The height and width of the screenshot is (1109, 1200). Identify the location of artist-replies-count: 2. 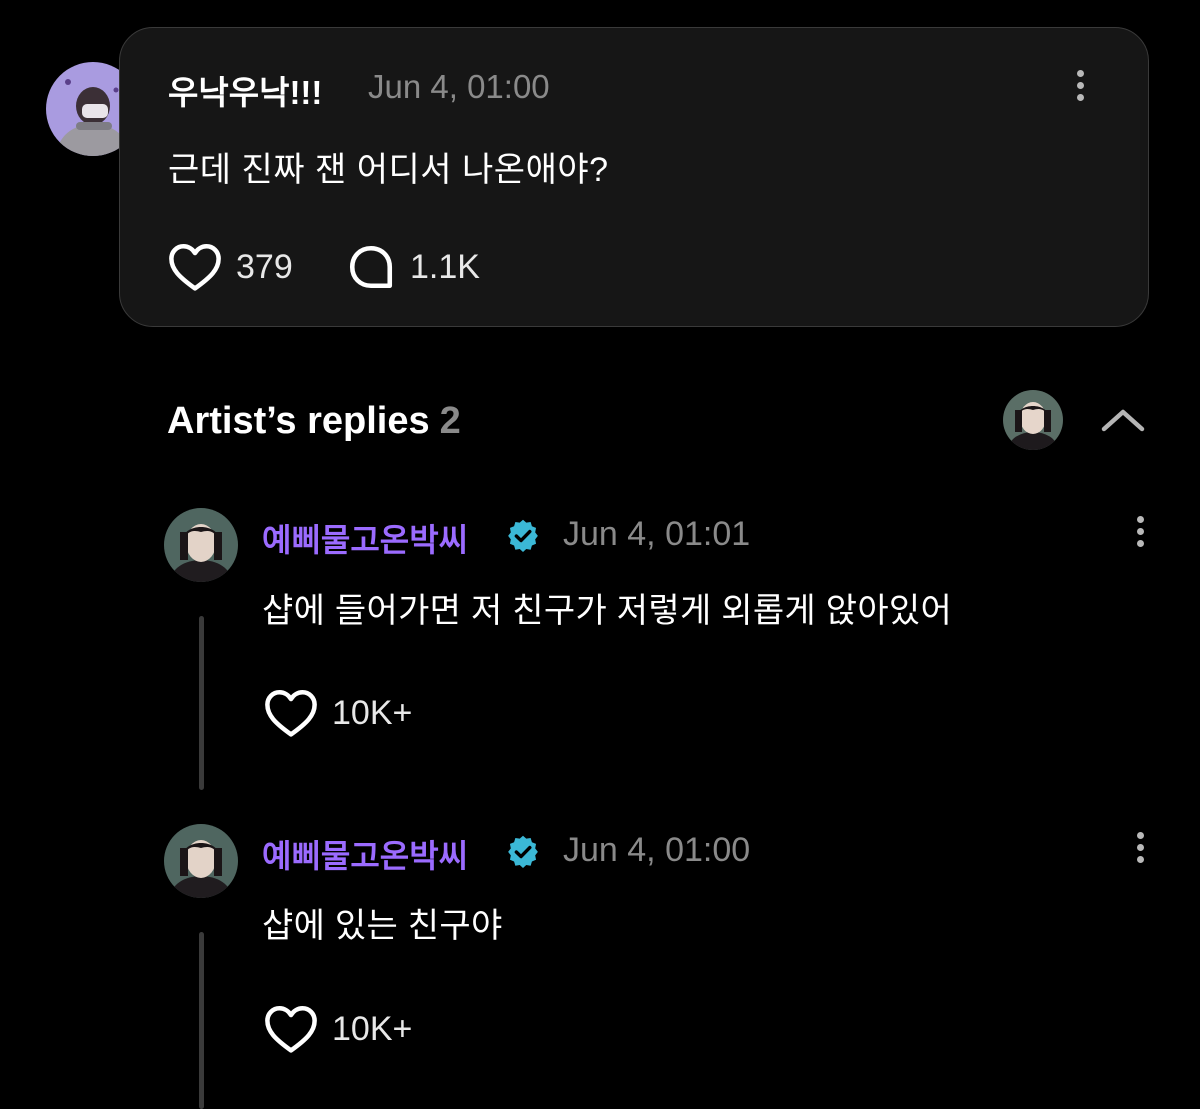
(450, 421).